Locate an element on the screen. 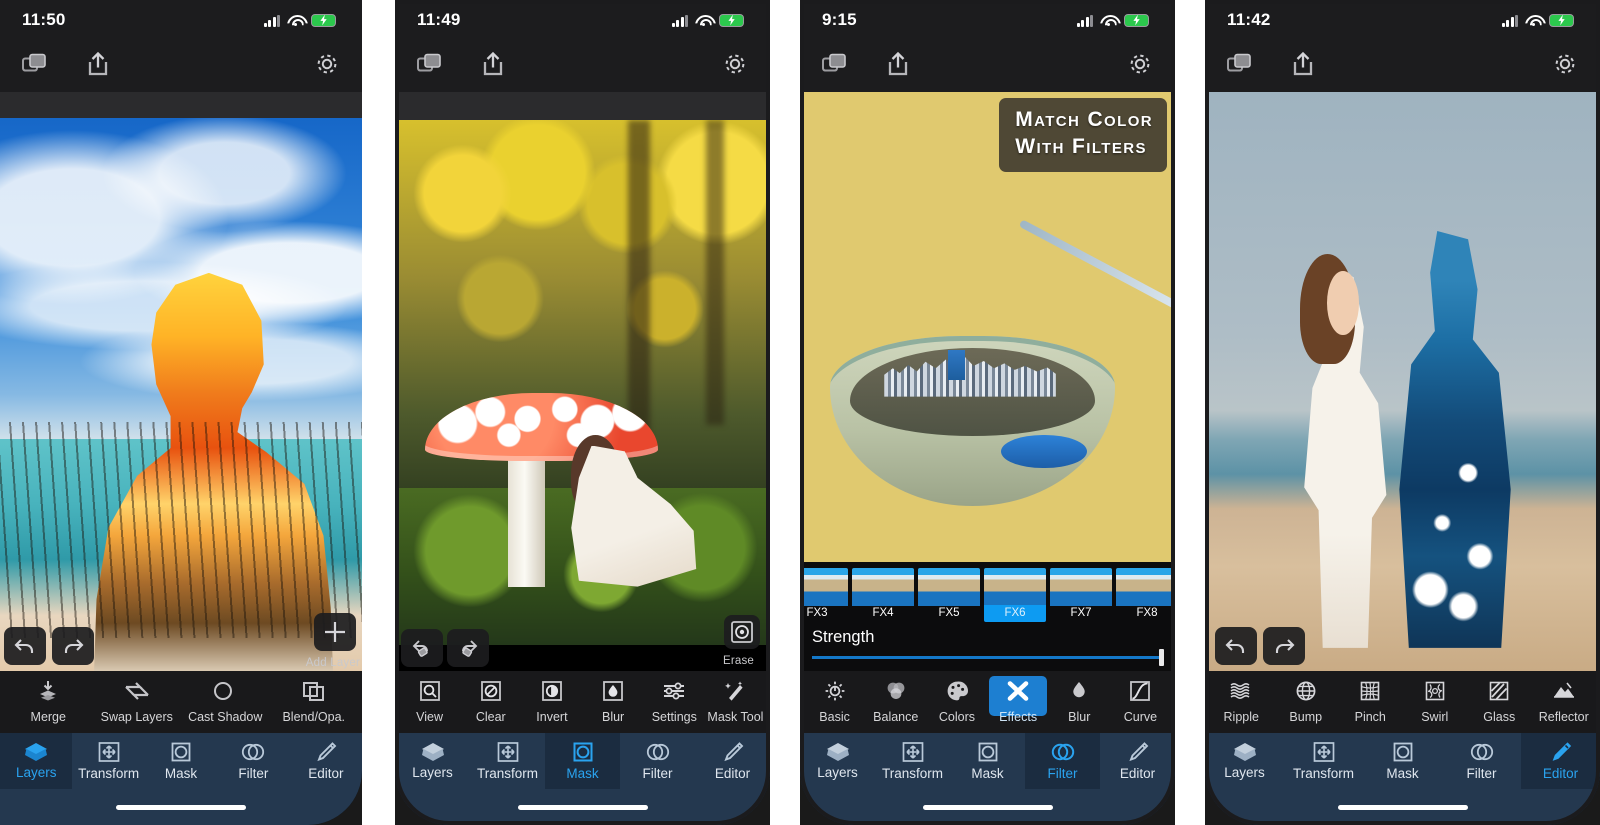 The image size is (1600, 825). slider-track is located at coordinates (987, 657).